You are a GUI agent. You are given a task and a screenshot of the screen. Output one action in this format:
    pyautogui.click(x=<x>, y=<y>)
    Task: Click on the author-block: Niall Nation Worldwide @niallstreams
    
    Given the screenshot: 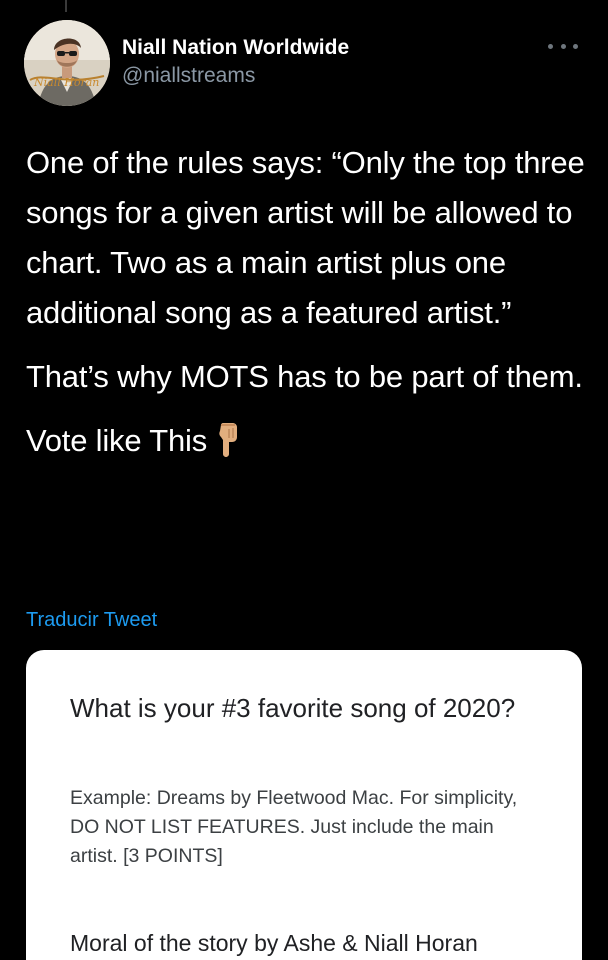 What is the action you would take?
    pyautogui.click(x=235, y=62)
    